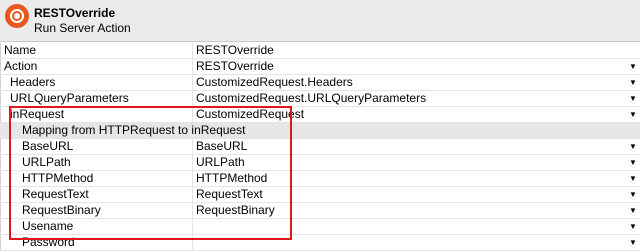 This screenshot has width=640, height=251. Describe the element at coordinates (320, 163) in the screenshot. I see `property-row-urlpath: URLPath URLPath ▼` at that location.